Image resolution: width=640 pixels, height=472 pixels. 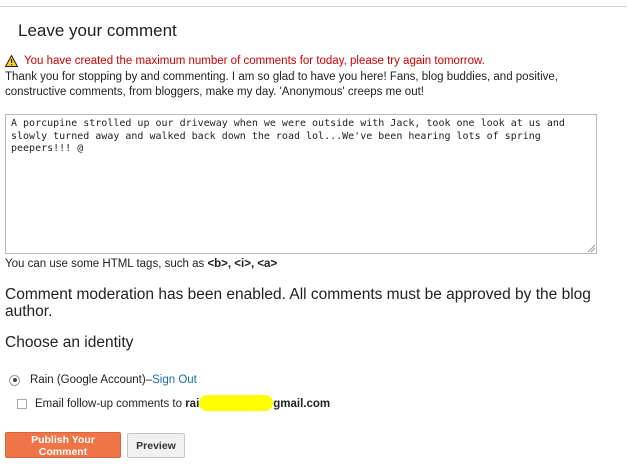 I want to click on html-hint-text: You can use some HTML tags, such as, so click(x=105, y=264).